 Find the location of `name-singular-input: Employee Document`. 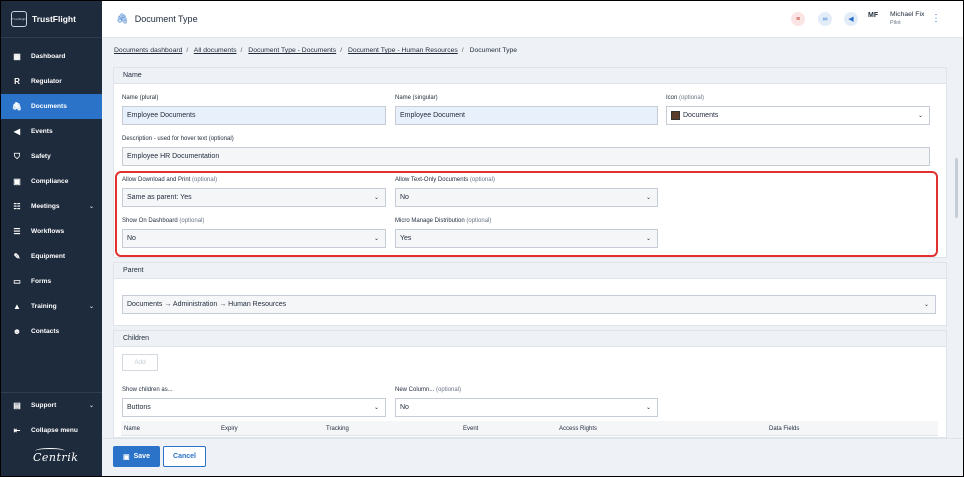

name-singular-input: Employee Document is located at coordinates (526, 115).